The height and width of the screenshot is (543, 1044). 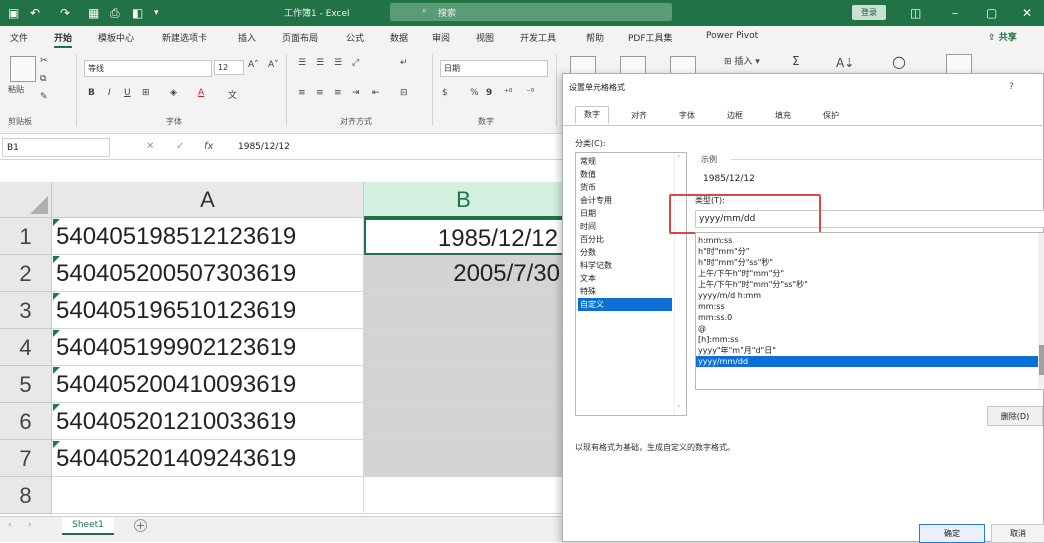 I want to click on merge-icon: ⊟, so click(x=404, y=93).